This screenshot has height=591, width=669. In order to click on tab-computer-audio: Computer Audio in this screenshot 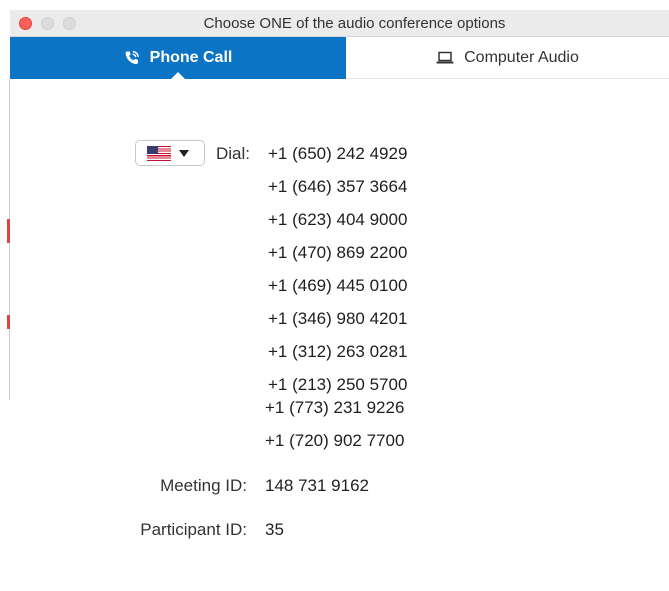, I will do `click(507, 58)`.